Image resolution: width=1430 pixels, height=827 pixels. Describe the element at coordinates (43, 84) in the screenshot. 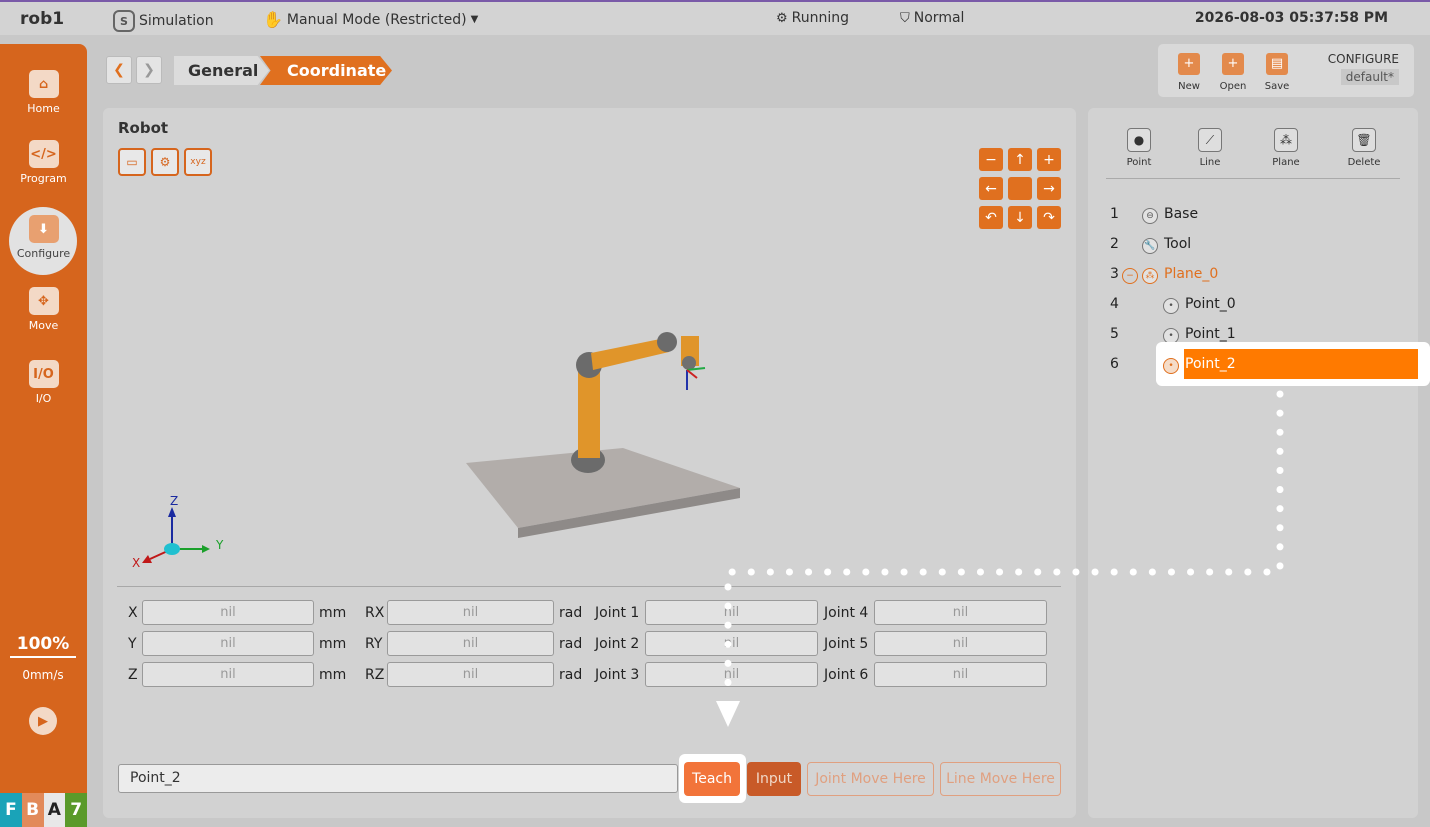

I see `home-icon: ⌂` at that location.